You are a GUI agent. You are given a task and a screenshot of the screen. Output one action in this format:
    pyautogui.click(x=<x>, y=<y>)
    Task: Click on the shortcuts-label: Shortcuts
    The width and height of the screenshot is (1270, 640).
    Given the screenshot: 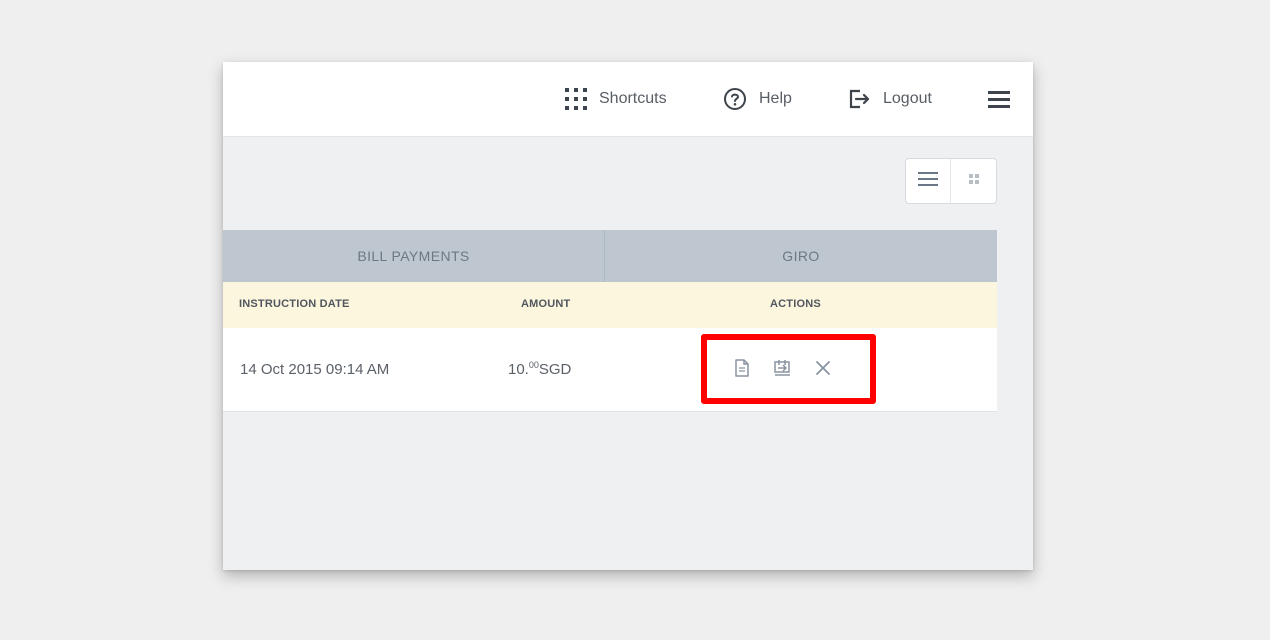 What is the action you would take?
    pyautogui.click(x=633, y=98)
    